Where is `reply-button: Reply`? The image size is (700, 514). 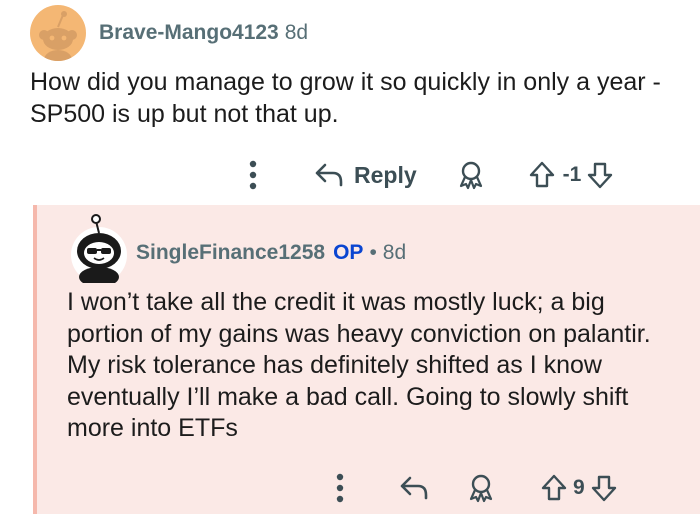 reply-button: Reply is located at coordinates (365, 175).